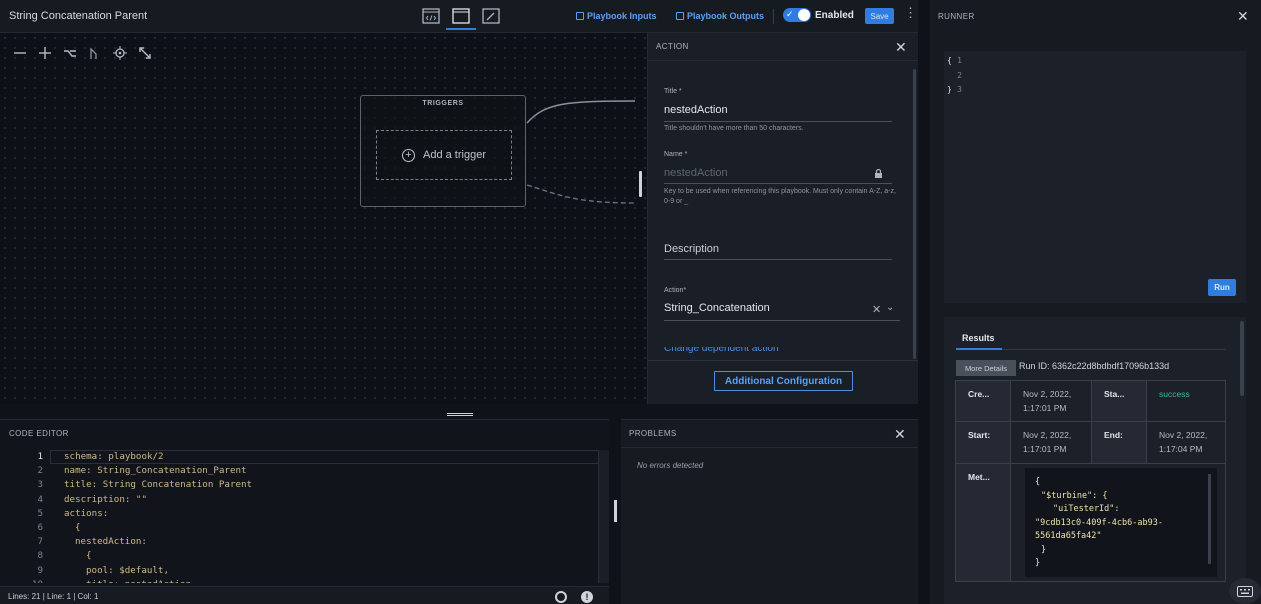 The height and width of the screenshot is (604, 1261). Describe the element at coordinates (300, 556) in the screenshot. I see `code-line: 8{` at that location.